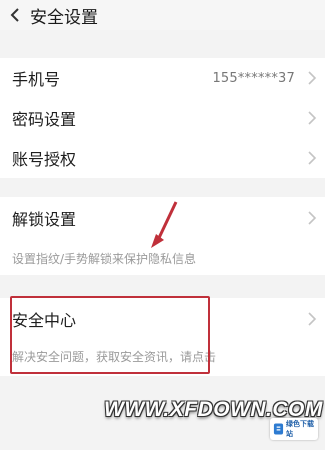 This screenshot has width=325, height=450. I want to click on phone-number-row: 手机号 155******37, so click(162, 78).